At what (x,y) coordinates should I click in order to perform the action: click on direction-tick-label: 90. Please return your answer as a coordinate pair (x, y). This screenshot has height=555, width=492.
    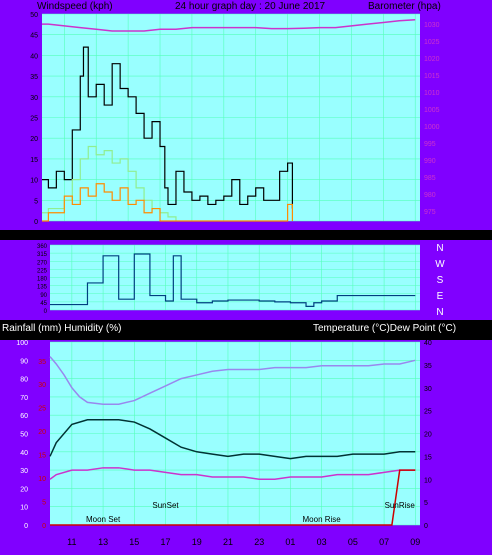
    Looking at the image, I should click on (43, 296).